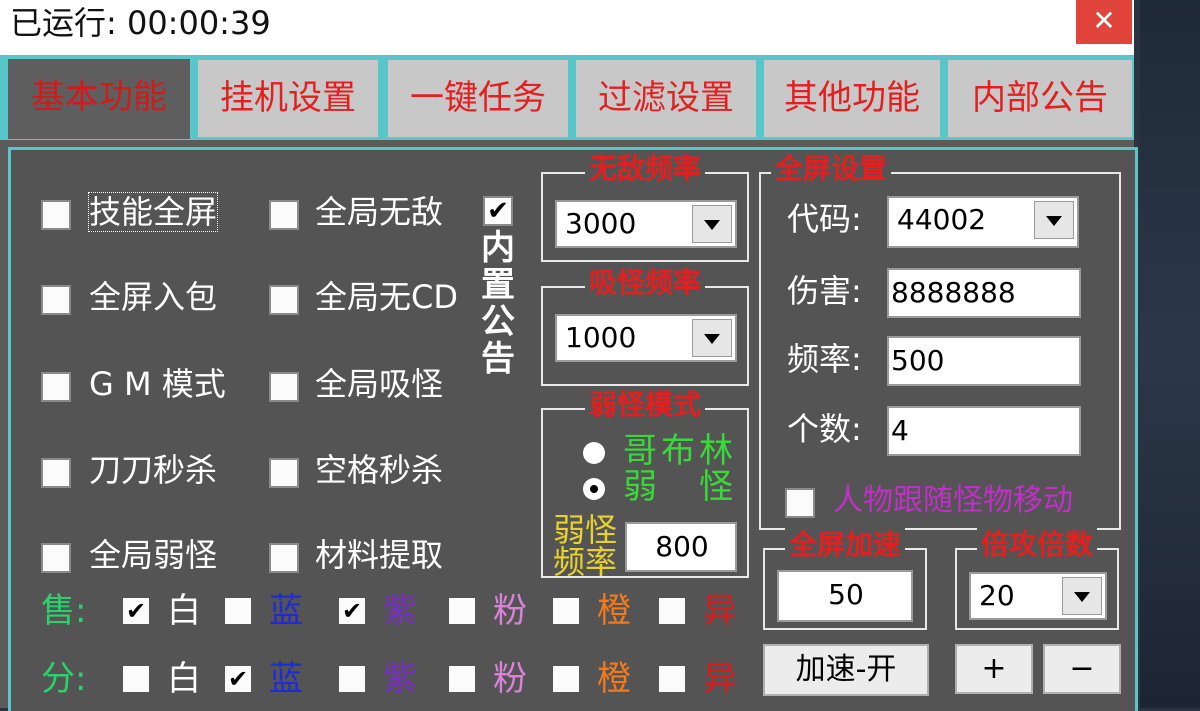 The image size is (1200, 711). Describe the element at coordinates (64, 611) in the screenshot. I see `sell-label: 售:` at that location.